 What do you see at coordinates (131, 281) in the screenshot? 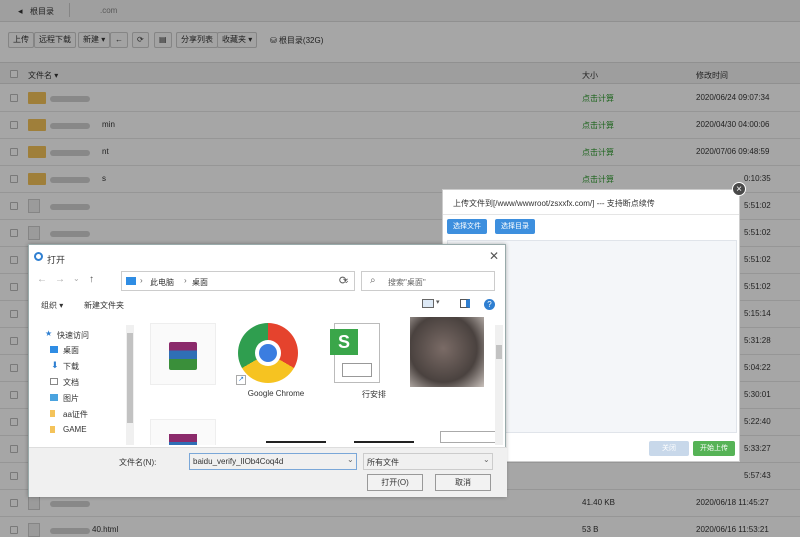
I see `computer-icon` at bounding box center [131, 281].